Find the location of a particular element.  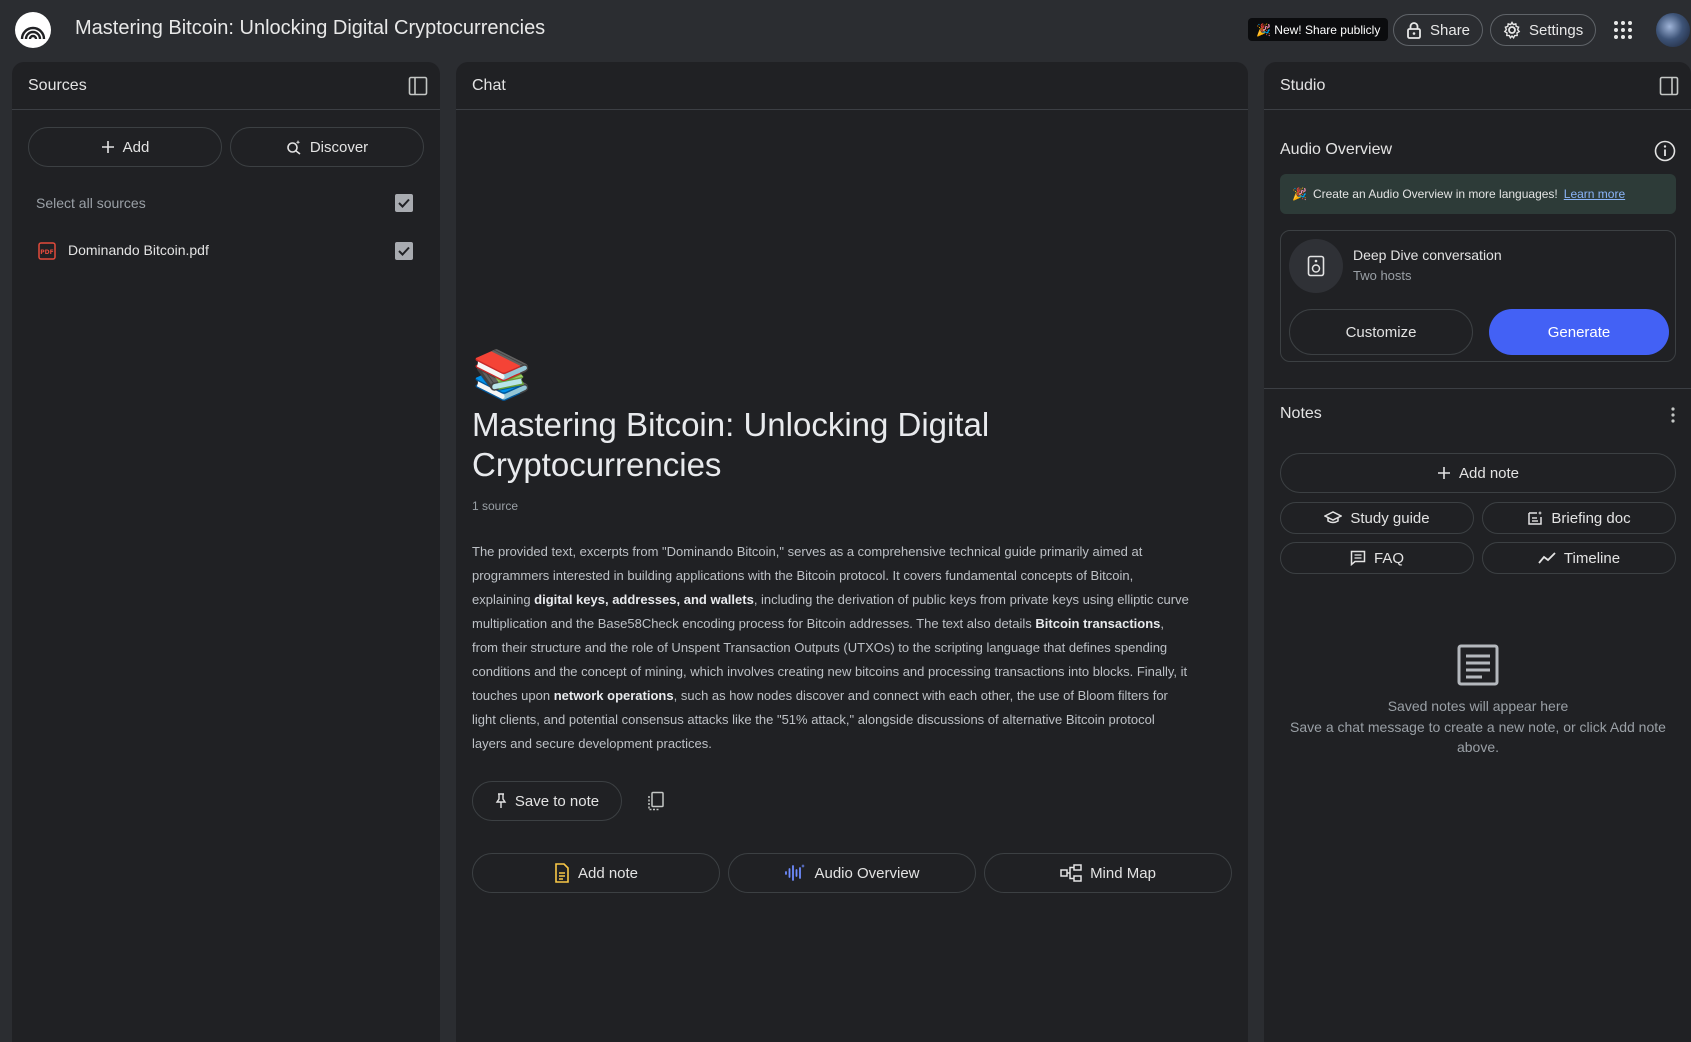

svg-text: PDF is located at coordinates (46, 252).